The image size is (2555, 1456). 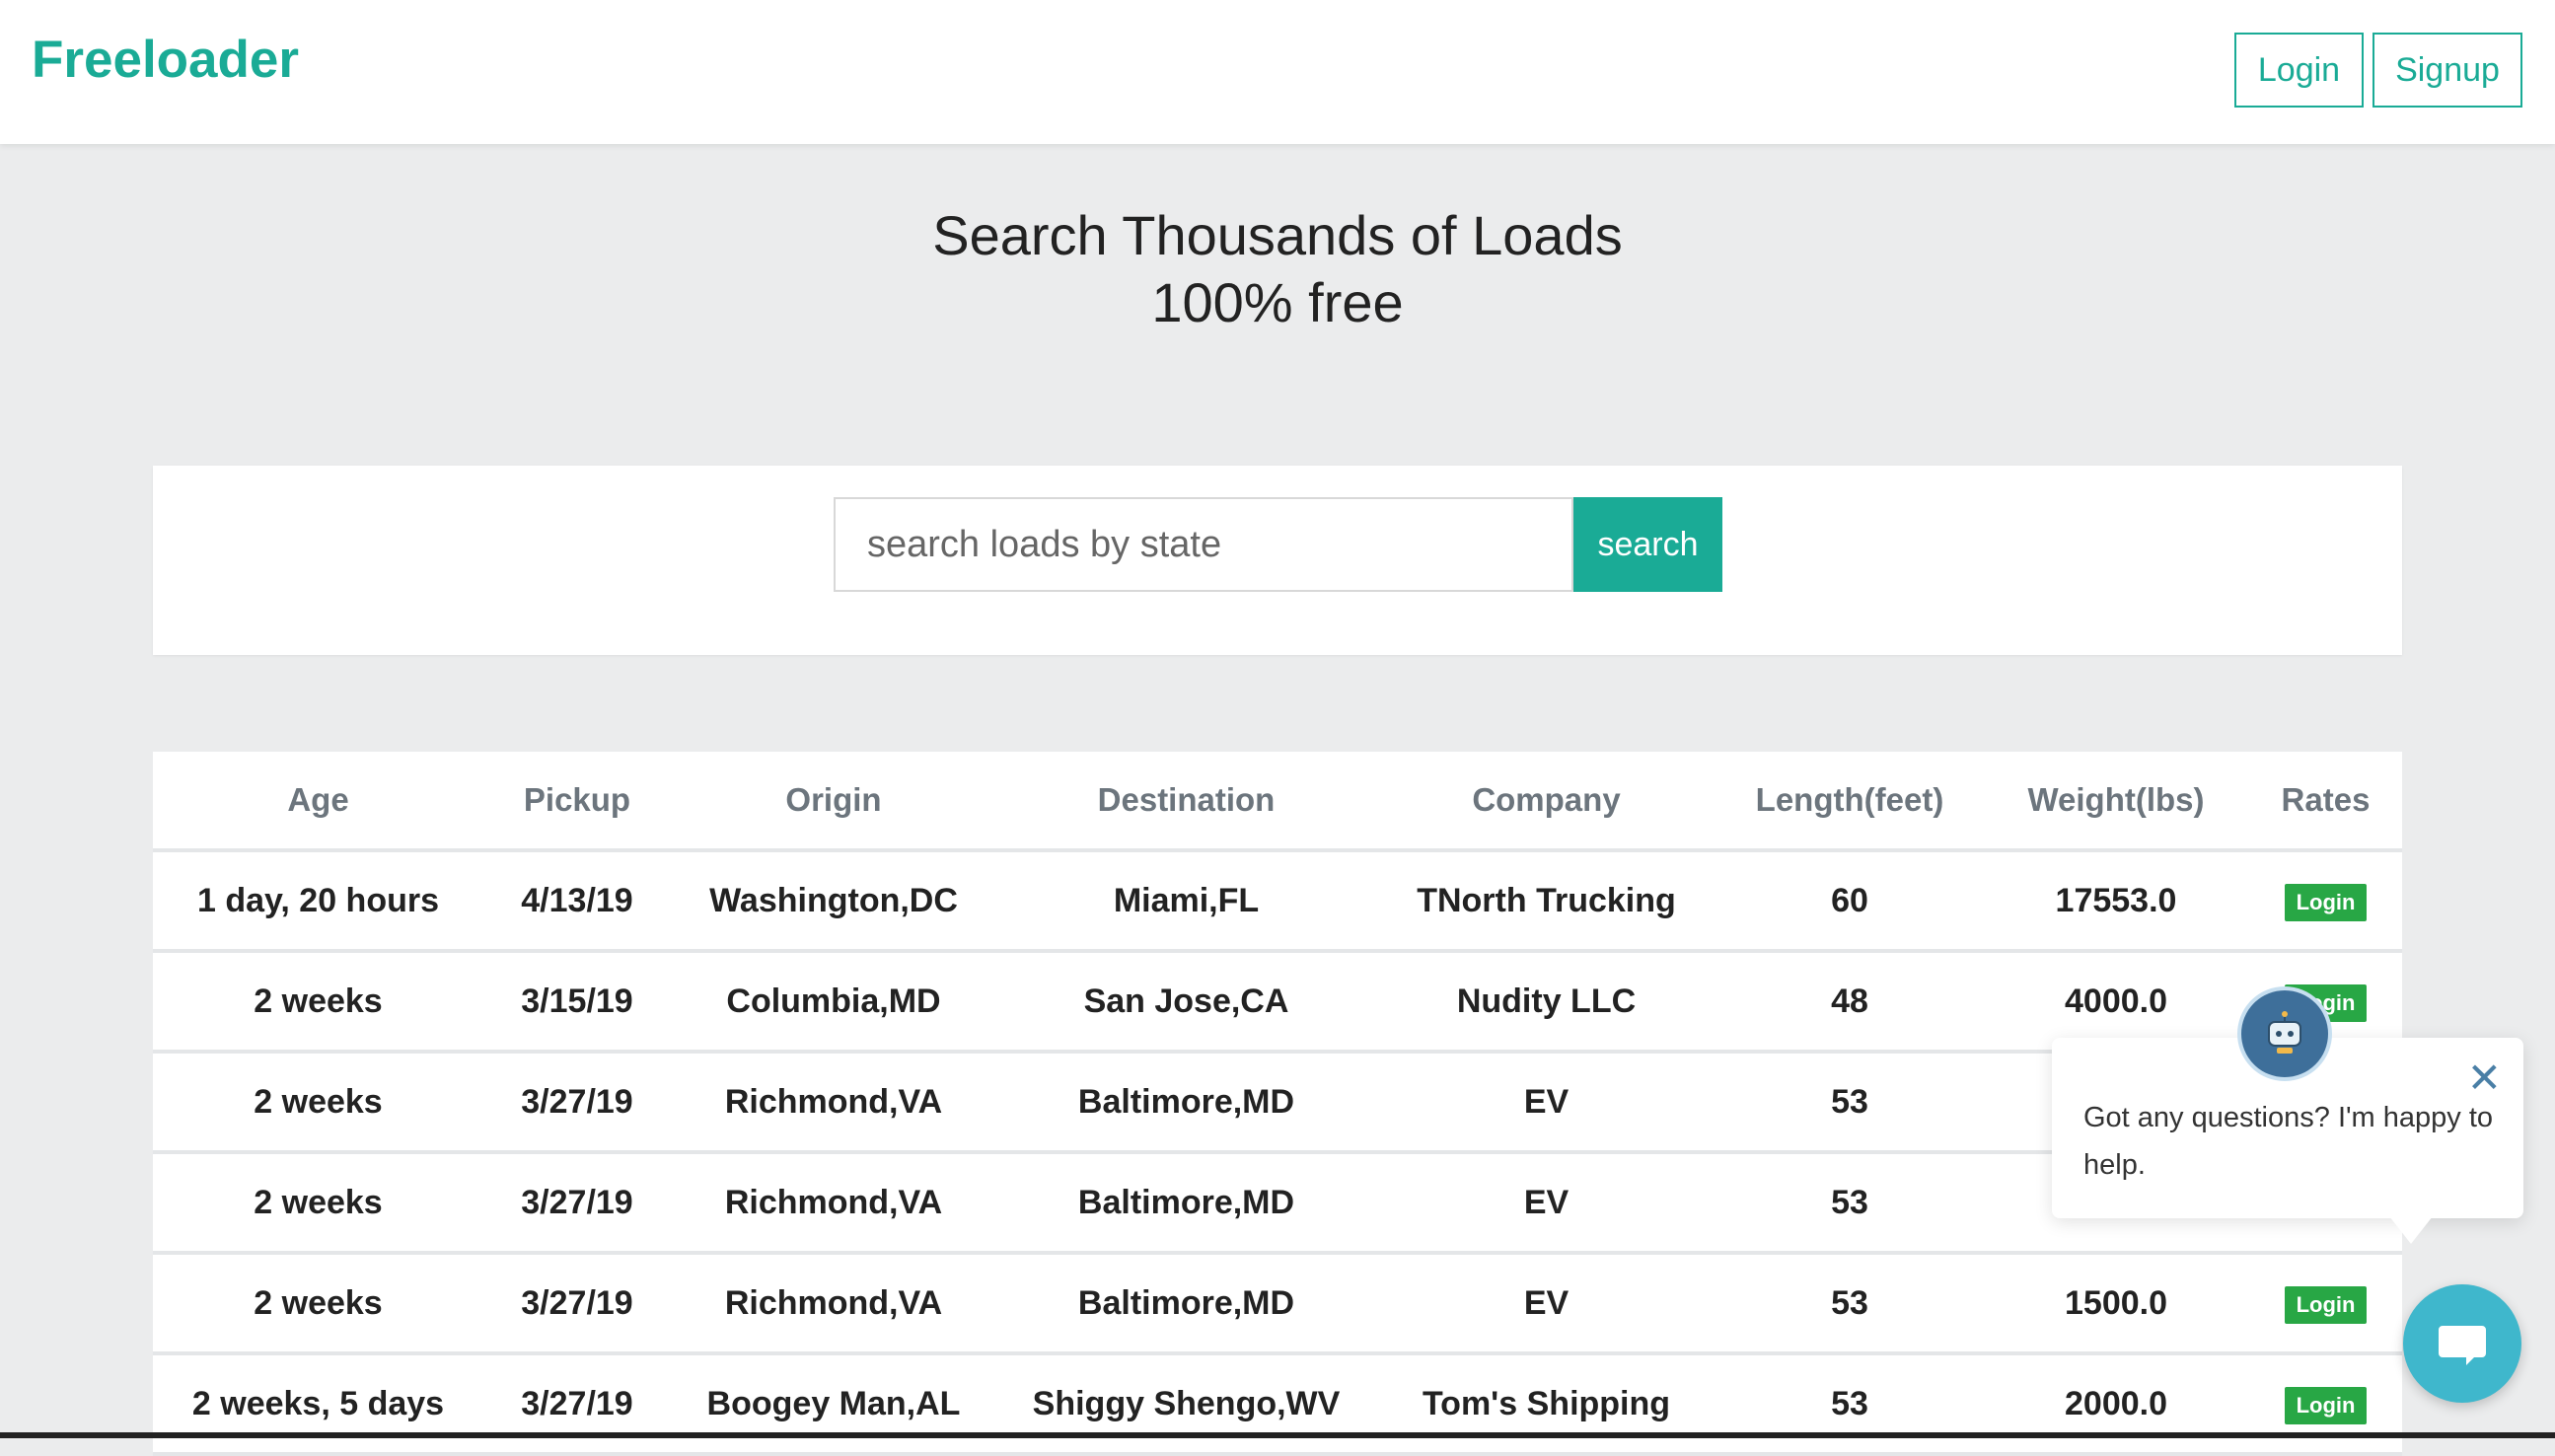 I want to click on top-navbar: Freeloader Login Signup, so click(x=1277, y=72).